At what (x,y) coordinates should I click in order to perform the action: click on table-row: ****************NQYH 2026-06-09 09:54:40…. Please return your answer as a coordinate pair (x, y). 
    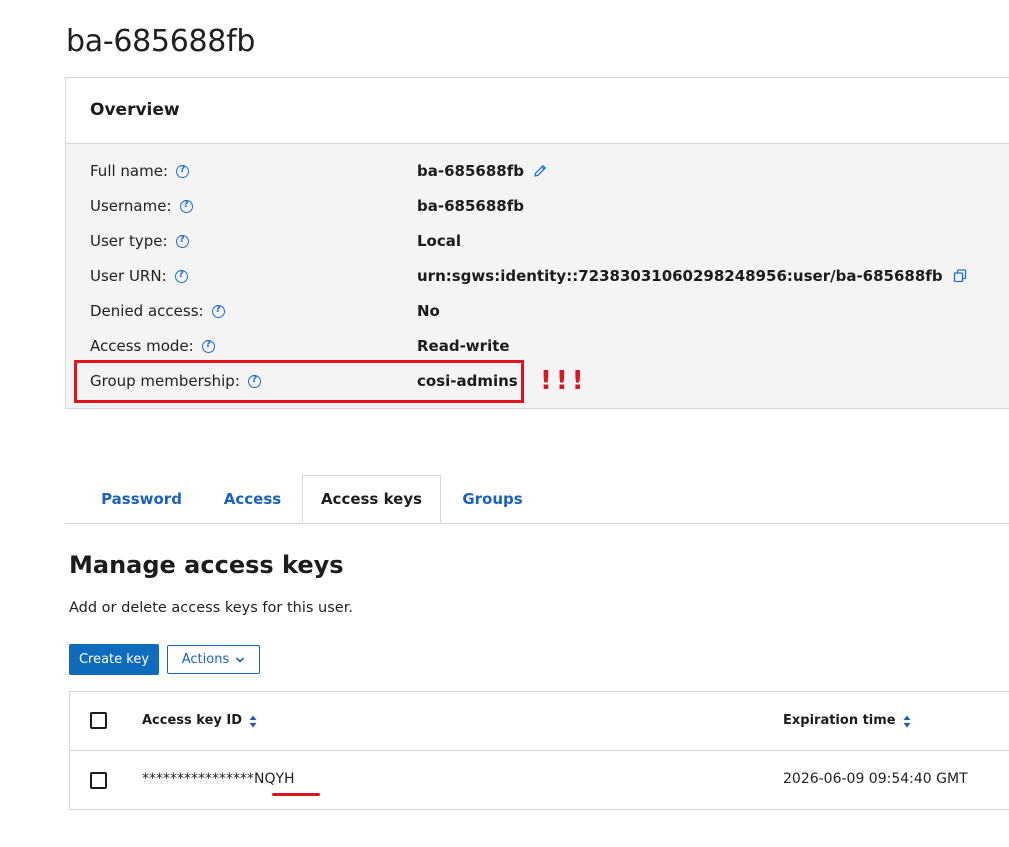
    Looking at the image, I should click on (539, 780).